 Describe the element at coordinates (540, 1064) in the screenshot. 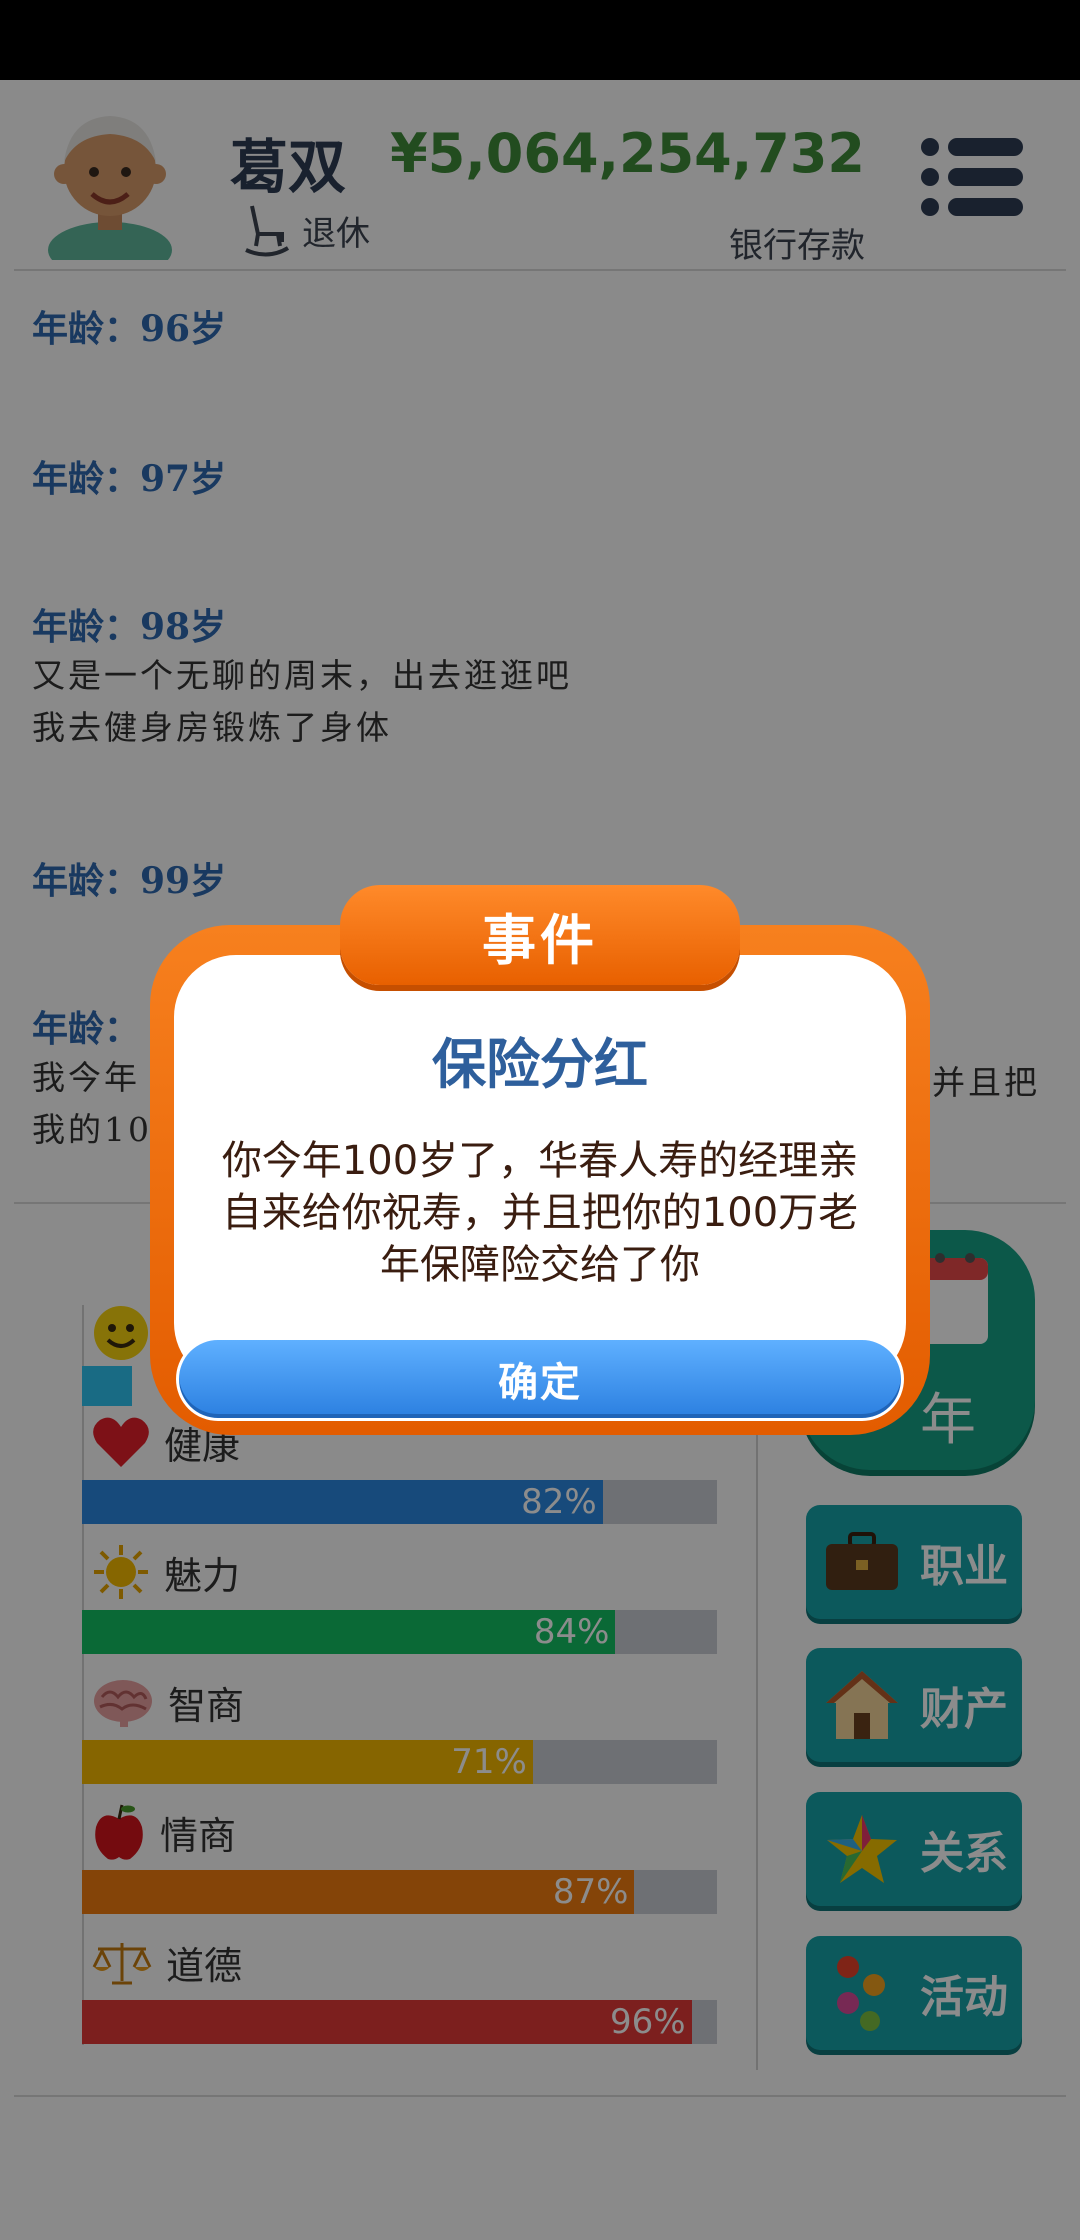

I see `dialog-title: 保险分红` at that location.